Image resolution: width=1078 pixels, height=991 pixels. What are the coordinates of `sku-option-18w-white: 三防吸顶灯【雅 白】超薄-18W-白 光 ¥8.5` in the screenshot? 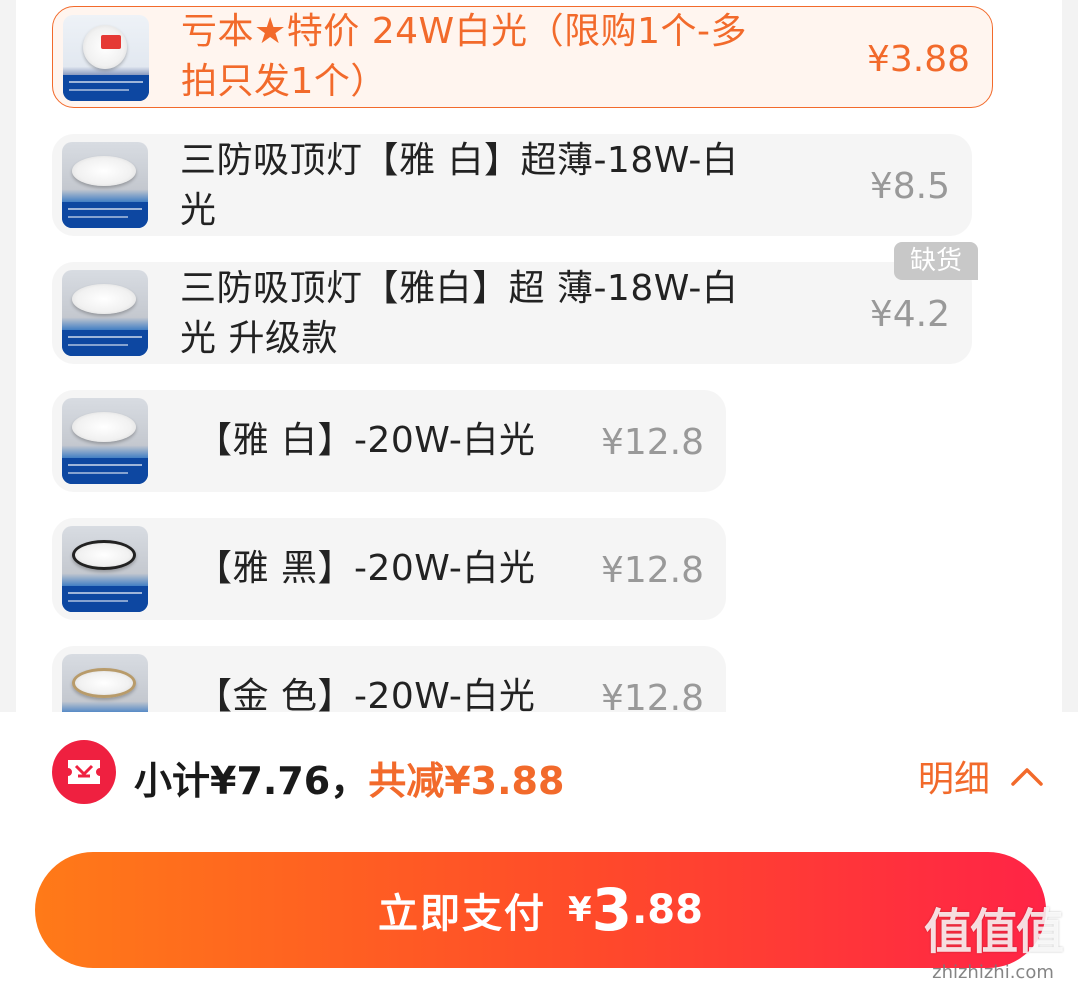 It's located at (512, 185).